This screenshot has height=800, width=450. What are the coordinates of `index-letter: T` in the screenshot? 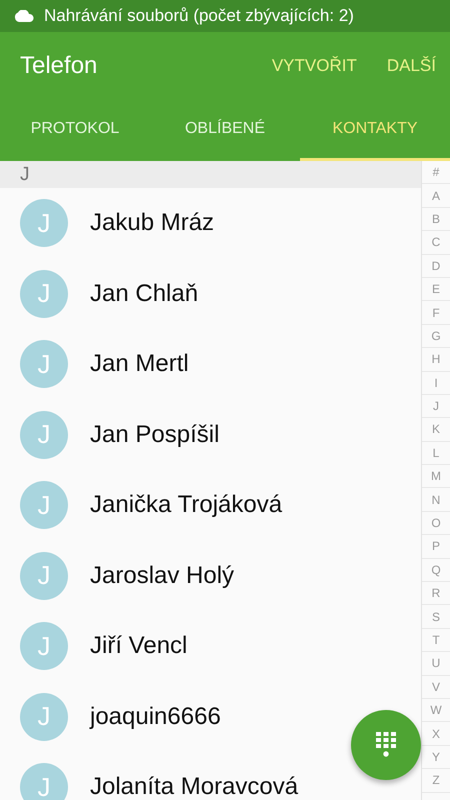 It's located at (436, 640).